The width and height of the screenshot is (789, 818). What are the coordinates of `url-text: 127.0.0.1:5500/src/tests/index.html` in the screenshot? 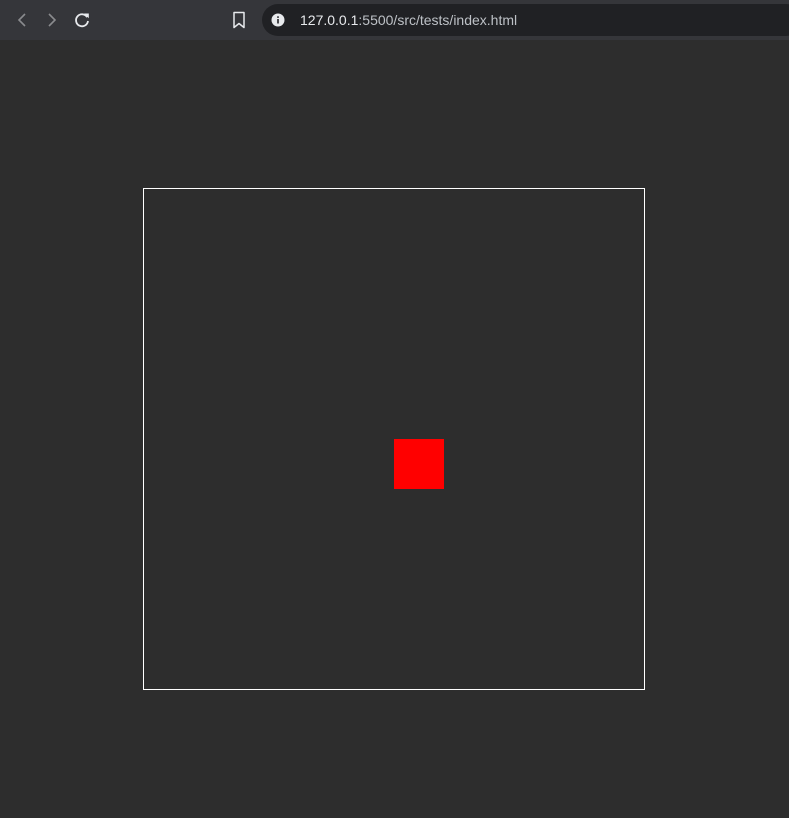 It's located at (408, 20).